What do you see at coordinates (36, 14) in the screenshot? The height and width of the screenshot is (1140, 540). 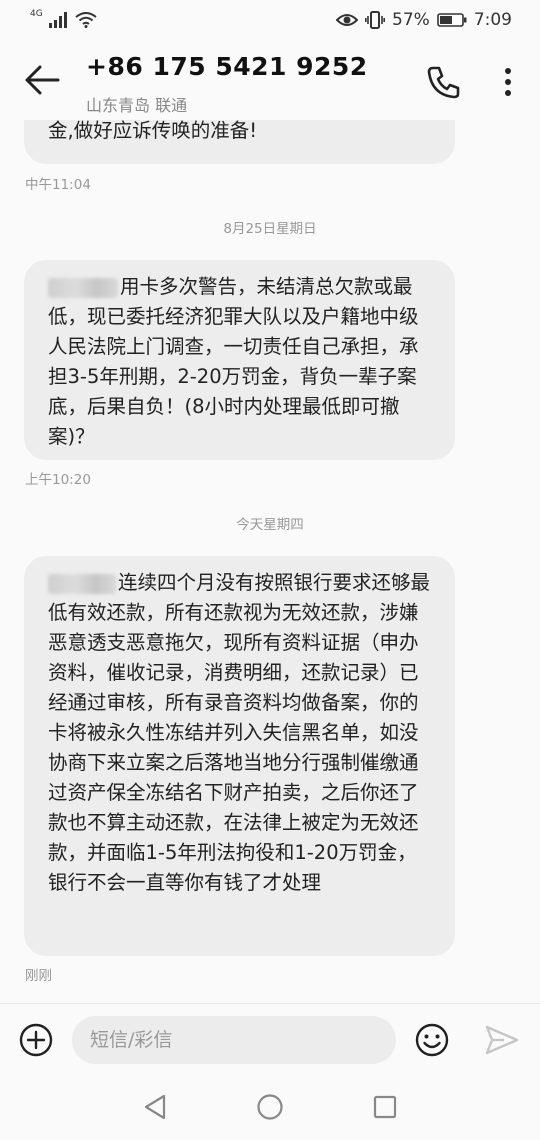 I see `network-type-label: 4G` at bounding box center [36, 14].